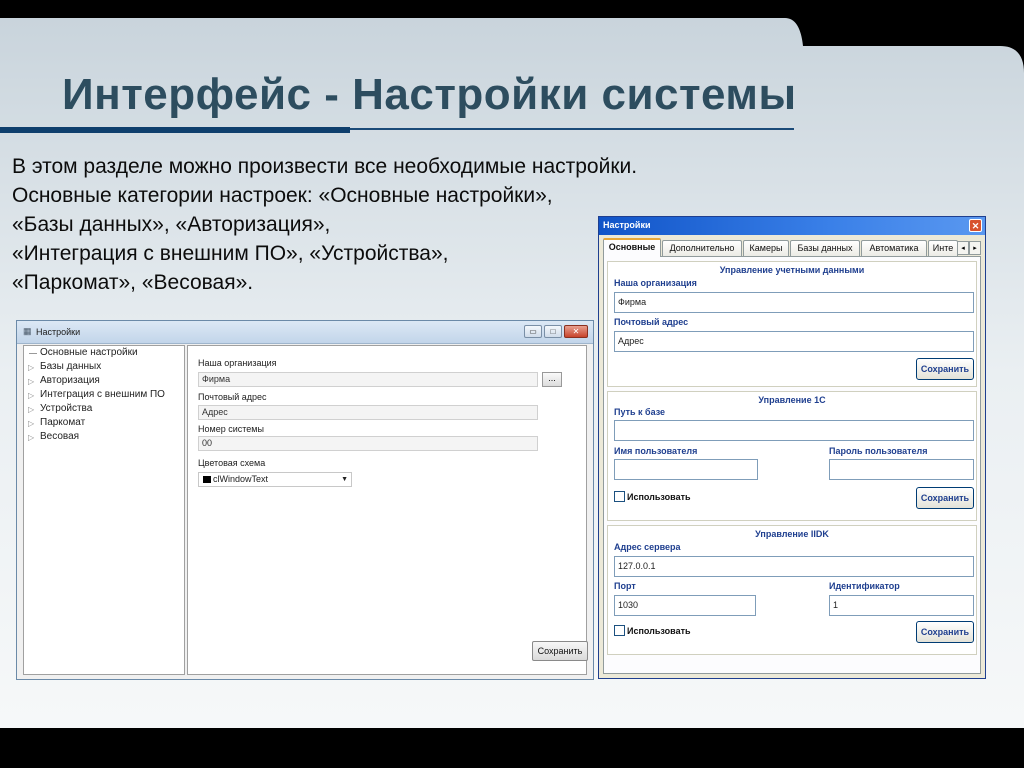 This screenshot has width=1024, height=768. I want to click on color-swatch, so click(207, 479).